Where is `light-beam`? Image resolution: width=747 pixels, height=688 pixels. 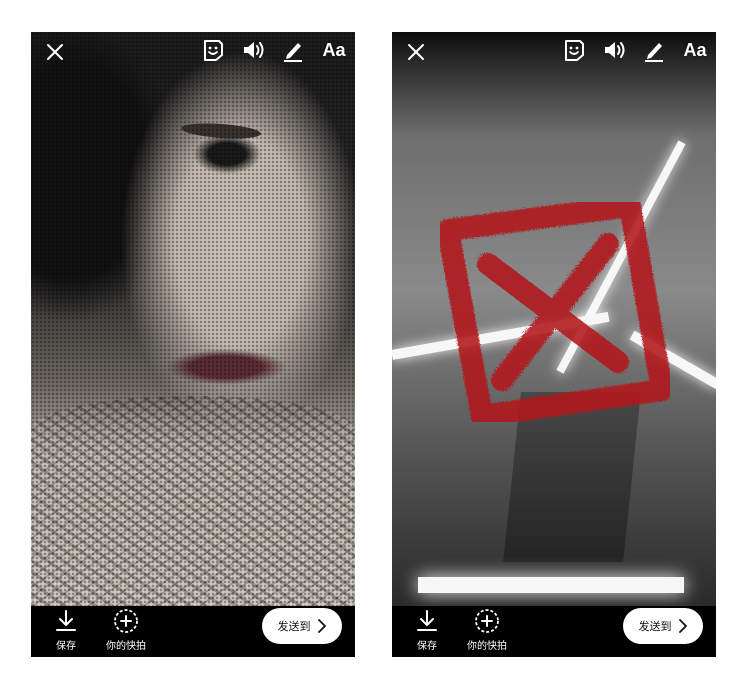
light-beam is located at coordinates (551, 585).